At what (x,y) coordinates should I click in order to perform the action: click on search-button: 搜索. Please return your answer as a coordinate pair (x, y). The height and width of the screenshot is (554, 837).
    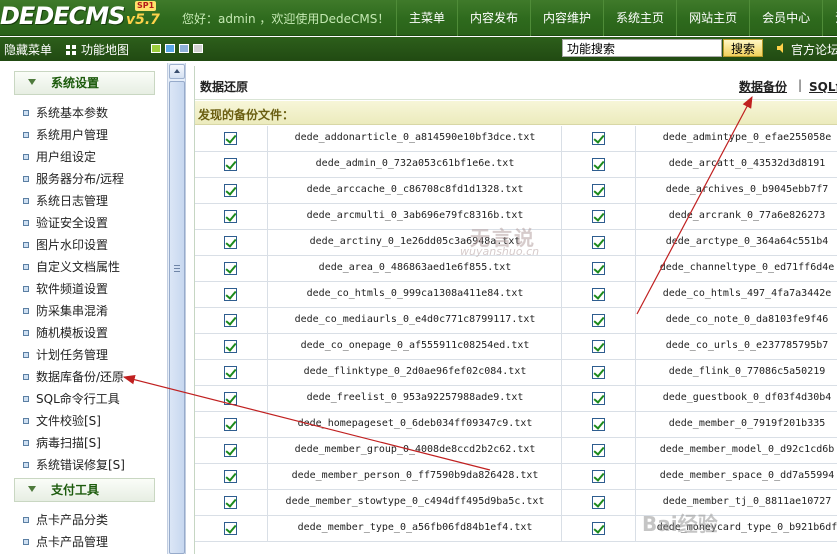
    Looking at the image, I should click on (743, 48).